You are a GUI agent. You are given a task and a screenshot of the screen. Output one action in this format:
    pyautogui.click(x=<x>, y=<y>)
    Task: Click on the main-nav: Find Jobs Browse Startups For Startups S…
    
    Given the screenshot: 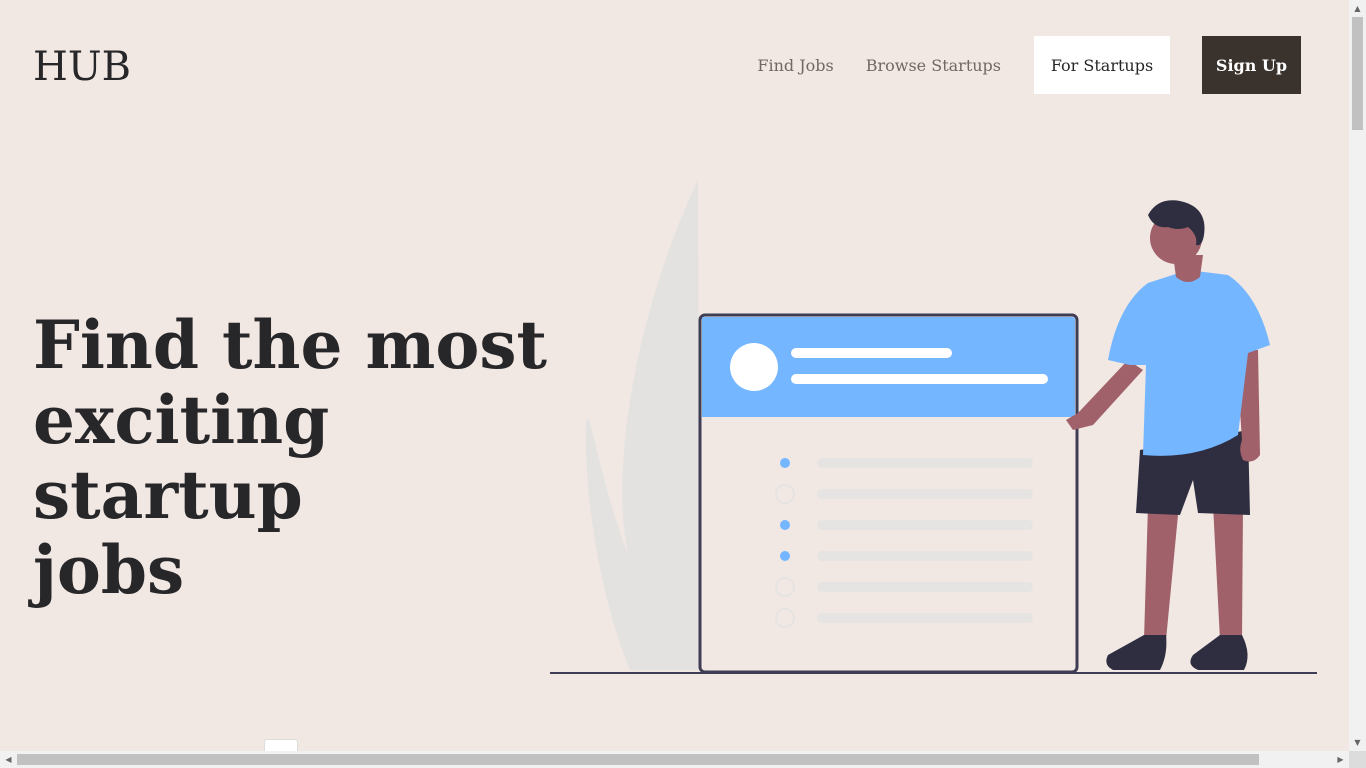 What is the action you would take?
    pyautogui.click(x=1013, y=65)
    